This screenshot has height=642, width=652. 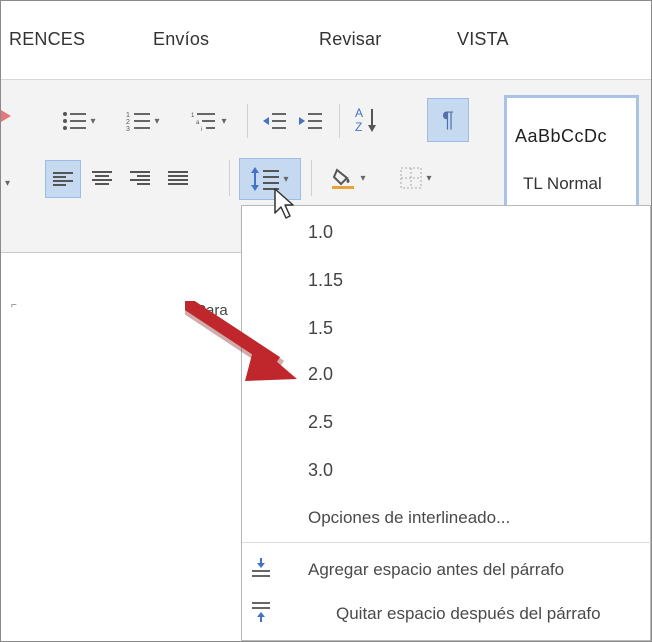 What do you see at coordinates (128, 129) in the screenshot?
I see `svg-text: 3` at bounding box center [128, 129].